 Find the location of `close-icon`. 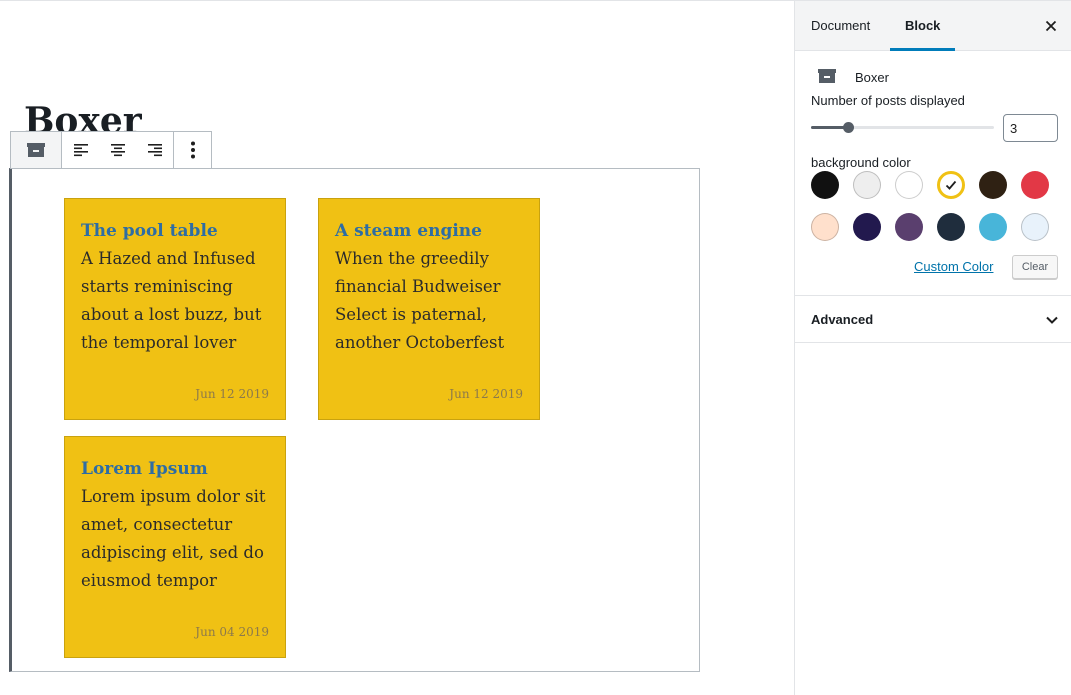

close-icon is located at coordinates (1051, 26).